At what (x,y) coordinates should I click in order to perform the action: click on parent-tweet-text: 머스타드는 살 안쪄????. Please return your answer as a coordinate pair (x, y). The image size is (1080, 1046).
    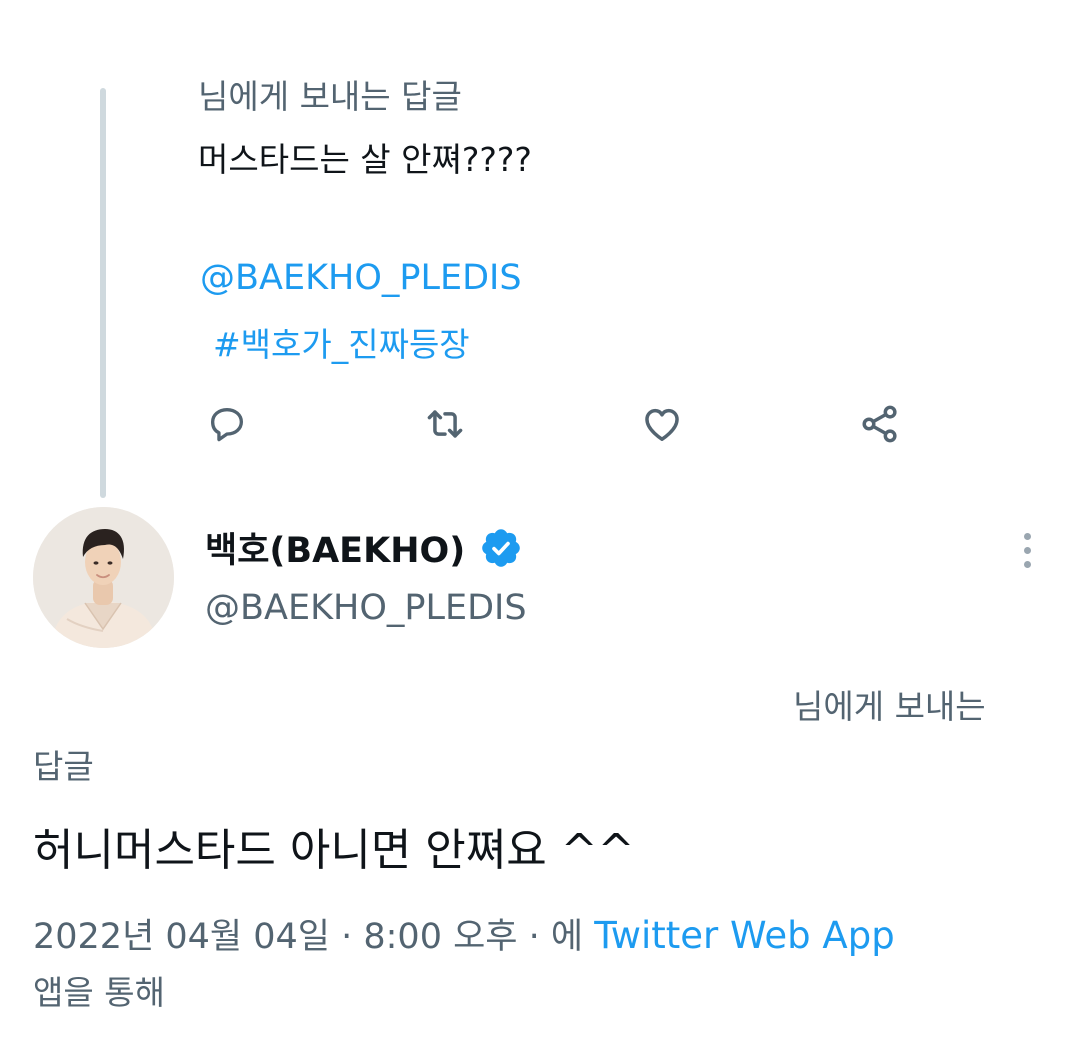
    Looking at the image, I should click on (365, 159).